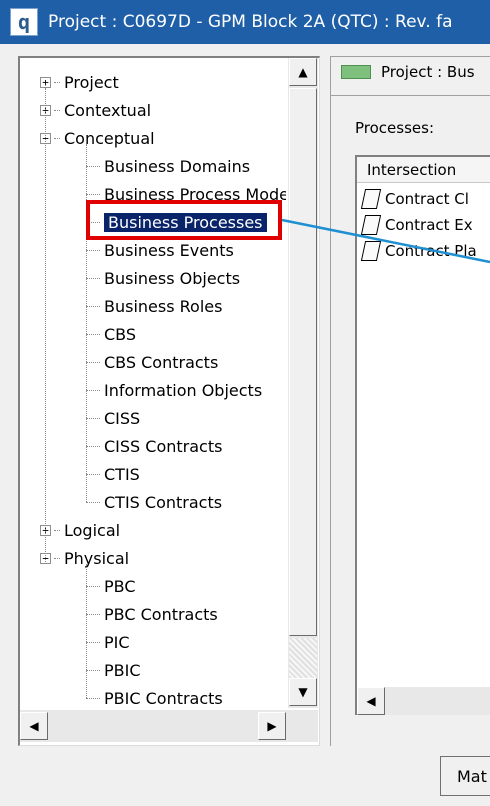 This screenshot has width=490, height=806. Describe the element at coordinates (371, 701) in the screenshot. I see `list-scroll-left-arrow-icon: ◀` at that location.